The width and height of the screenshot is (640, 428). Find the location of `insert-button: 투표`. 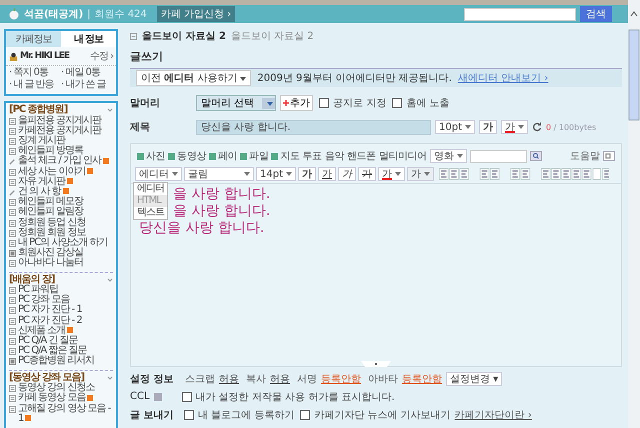

insert-button: 투표 is located at coordinates (312, 156).